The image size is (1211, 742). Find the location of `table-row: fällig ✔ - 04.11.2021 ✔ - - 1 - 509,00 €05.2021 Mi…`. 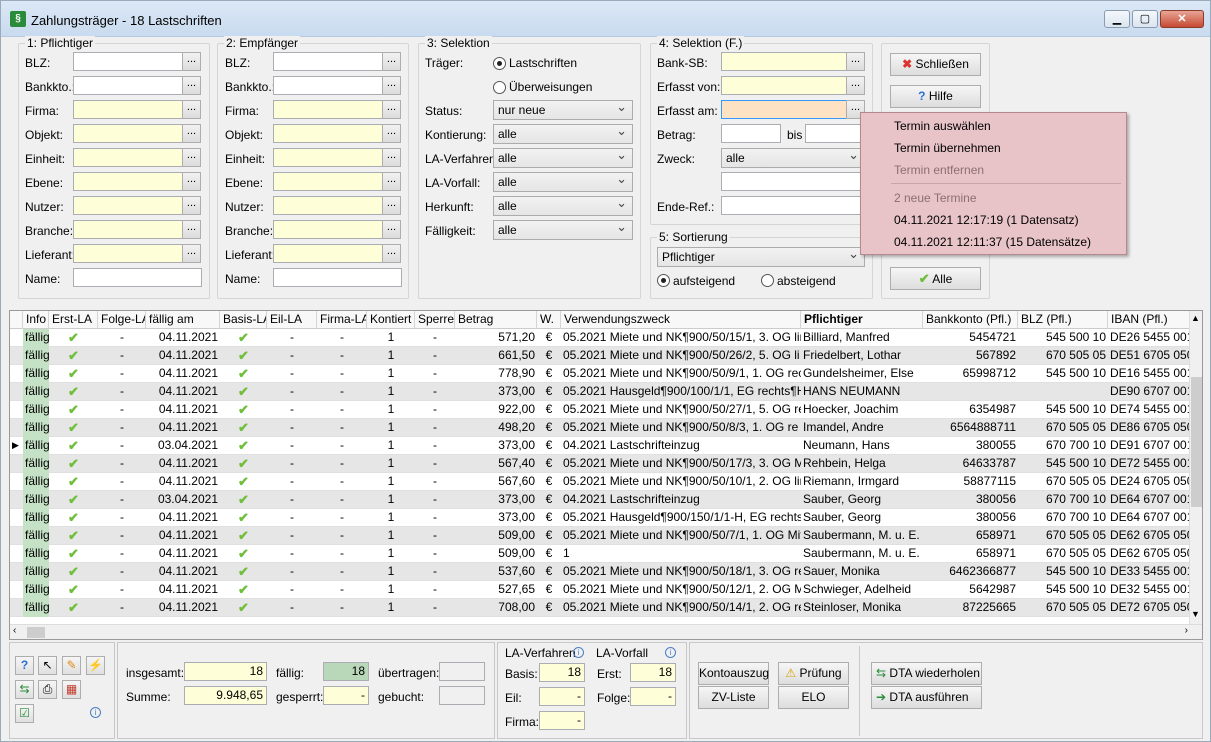

table-row: fällig ✔ - 04.11.2021 ✔ - - 1 - 509,00 €05.2021 Mi… is located at coordinates (600, 536).